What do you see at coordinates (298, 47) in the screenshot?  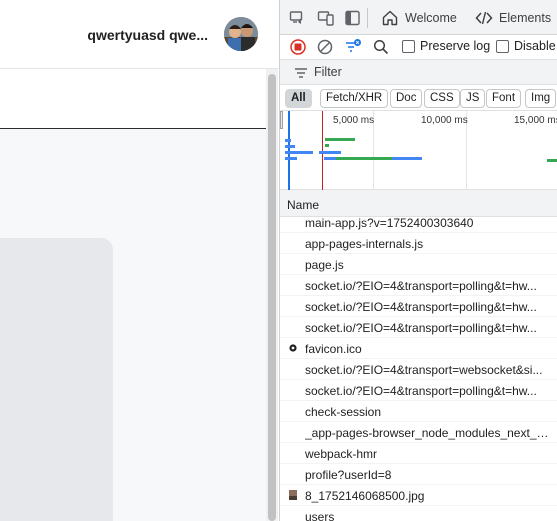 I see `record-stop-icon` at bounding box center [298, 47].